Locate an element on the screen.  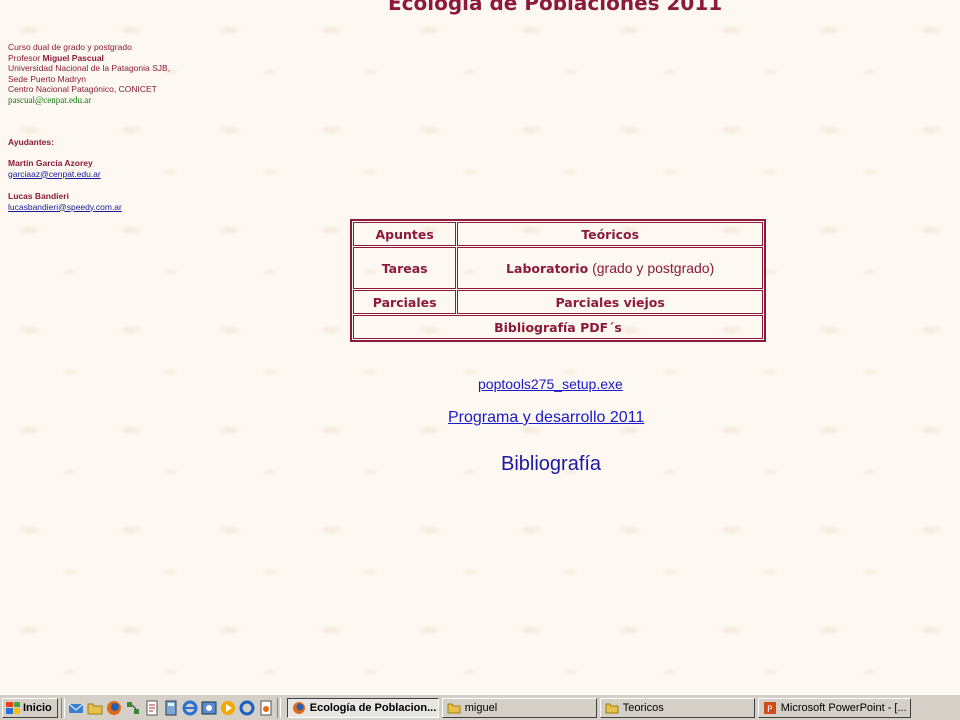
menu-apuntes-label: Apuntes is located at coordinates (404, 234).